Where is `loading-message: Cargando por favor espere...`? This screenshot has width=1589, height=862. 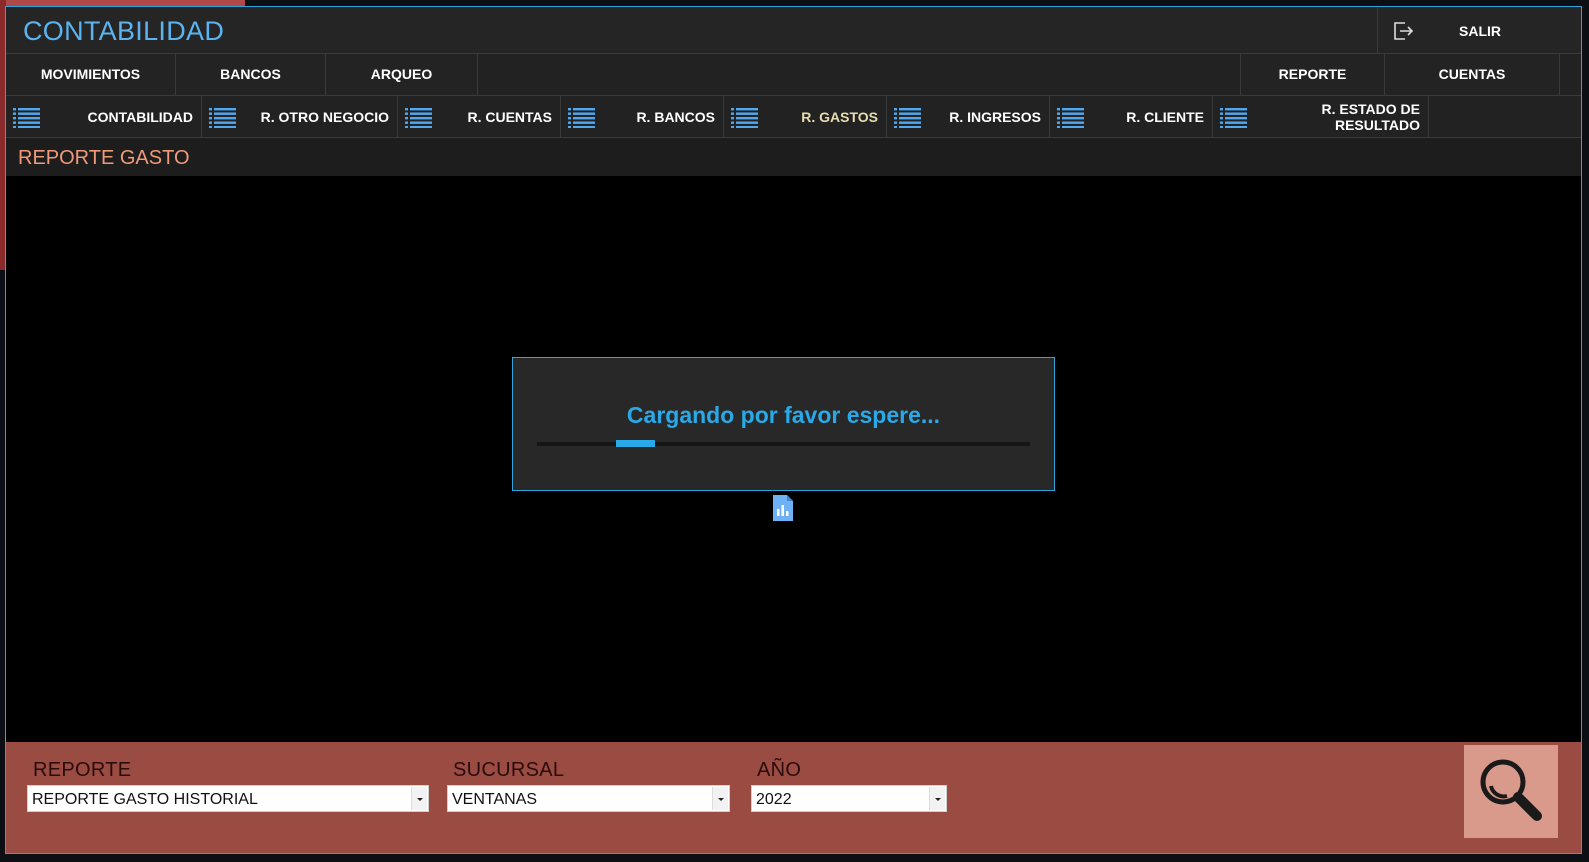 loading-message: Cargando por favor espere... is located at coordinates (783, 415).